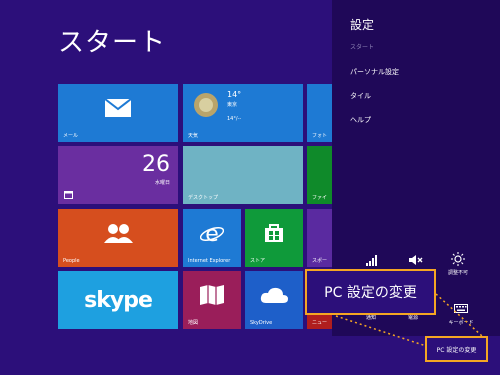 Image resolution: width=500 pixels, height=375 pixels. What do you see at coordinates (409, 320) in the screenshot?
I see `callout-connector` at bounding box center [409, 320].